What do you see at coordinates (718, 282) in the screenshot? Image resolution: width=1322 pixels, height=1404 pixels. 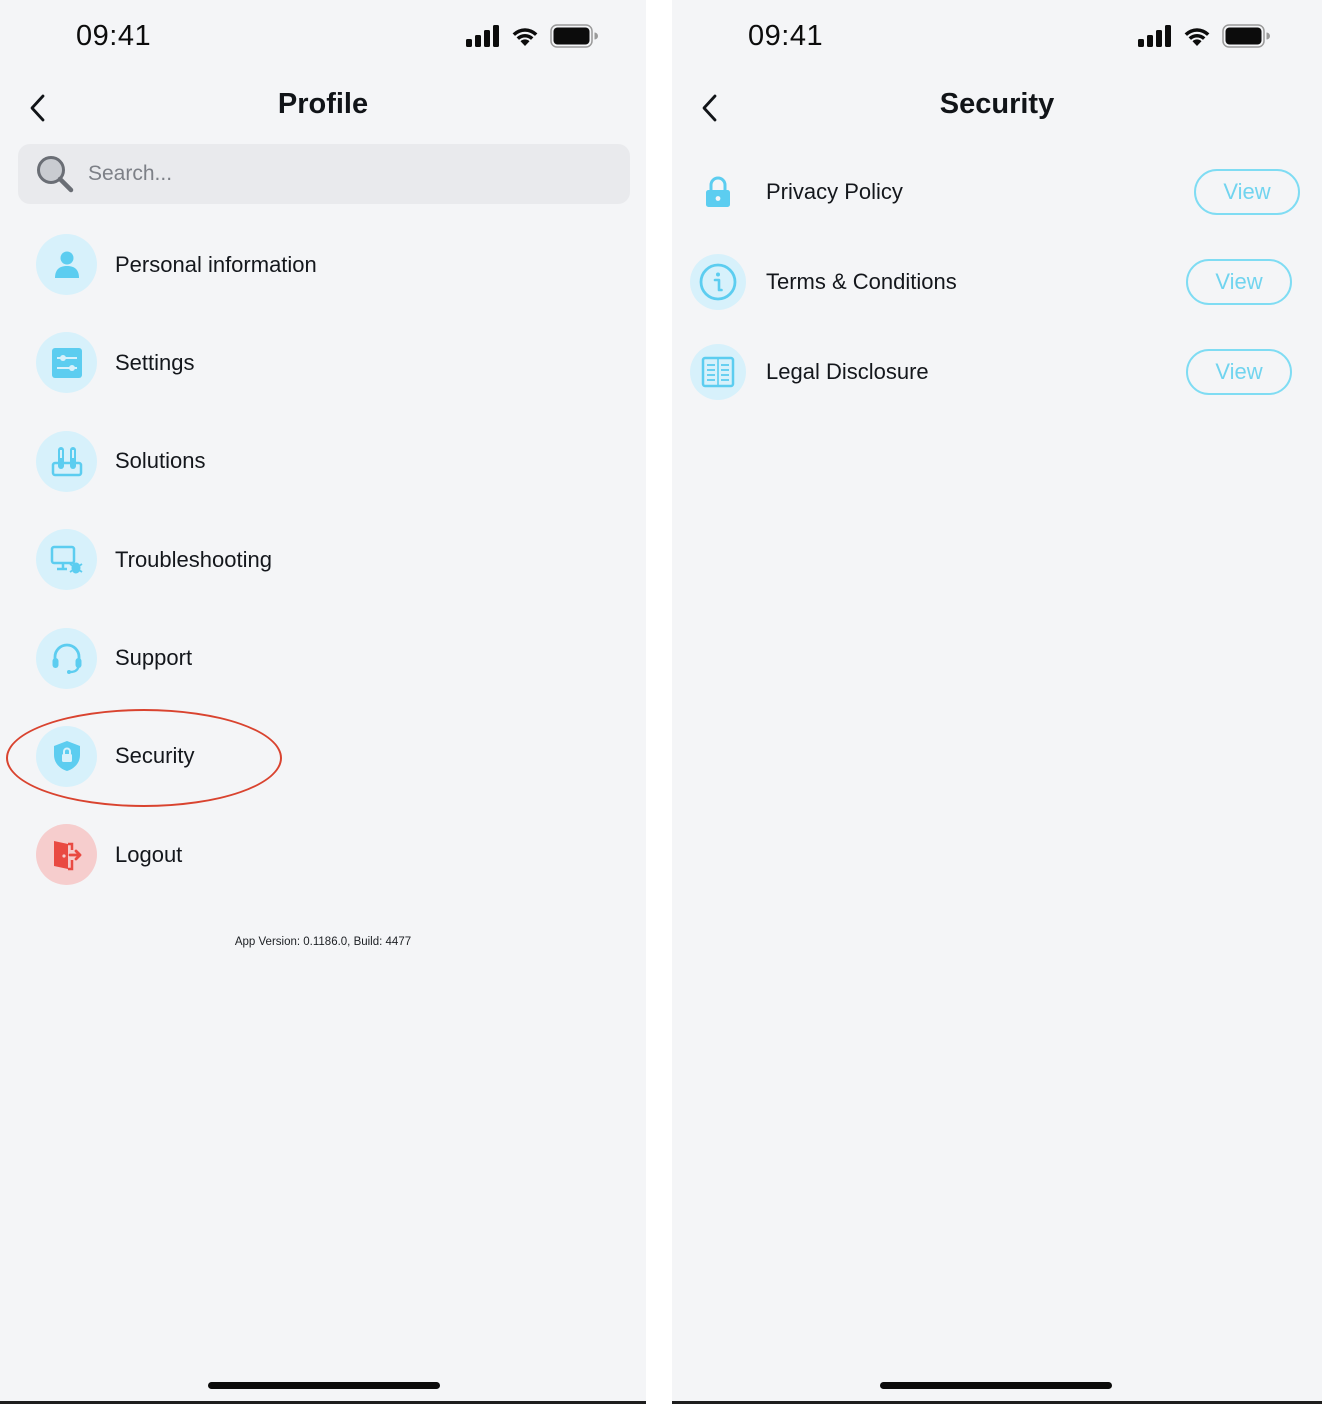 I see `info-icon` at bounding box center [718, 282].